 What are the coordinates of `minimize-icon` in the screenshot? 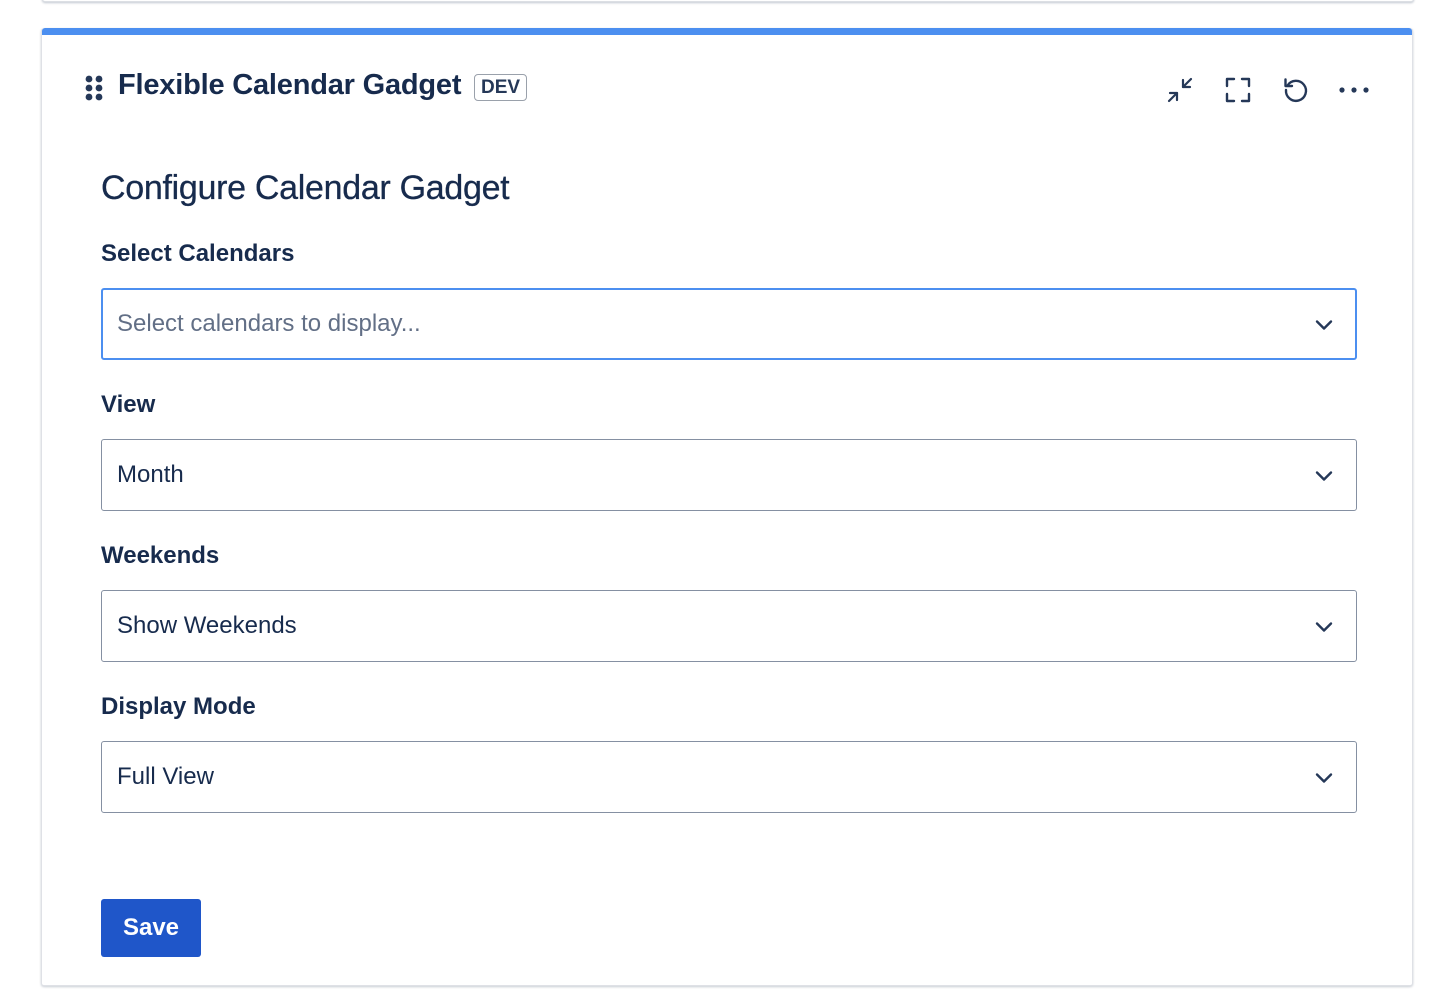 It's located at (1180, 90).